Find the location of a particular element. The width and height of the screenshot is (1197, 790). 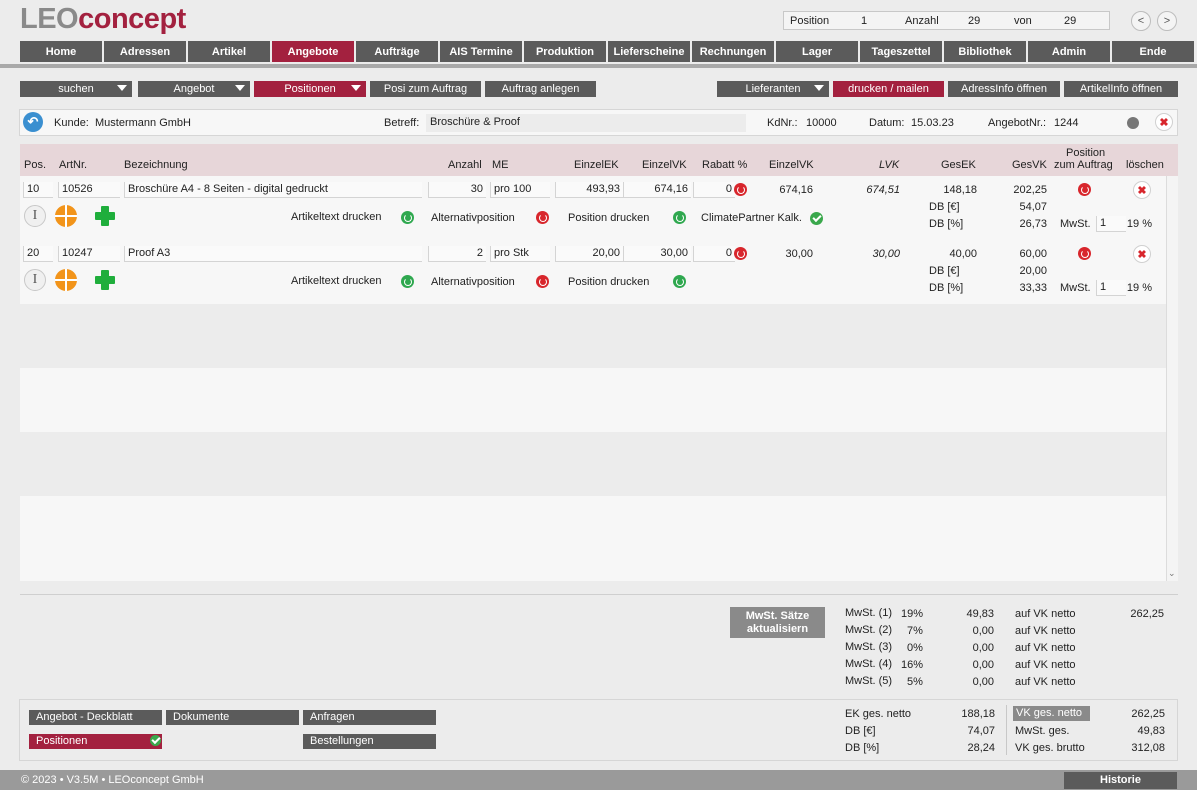

angebotnr-value: 1244 is located at coordinates (1066, 123).